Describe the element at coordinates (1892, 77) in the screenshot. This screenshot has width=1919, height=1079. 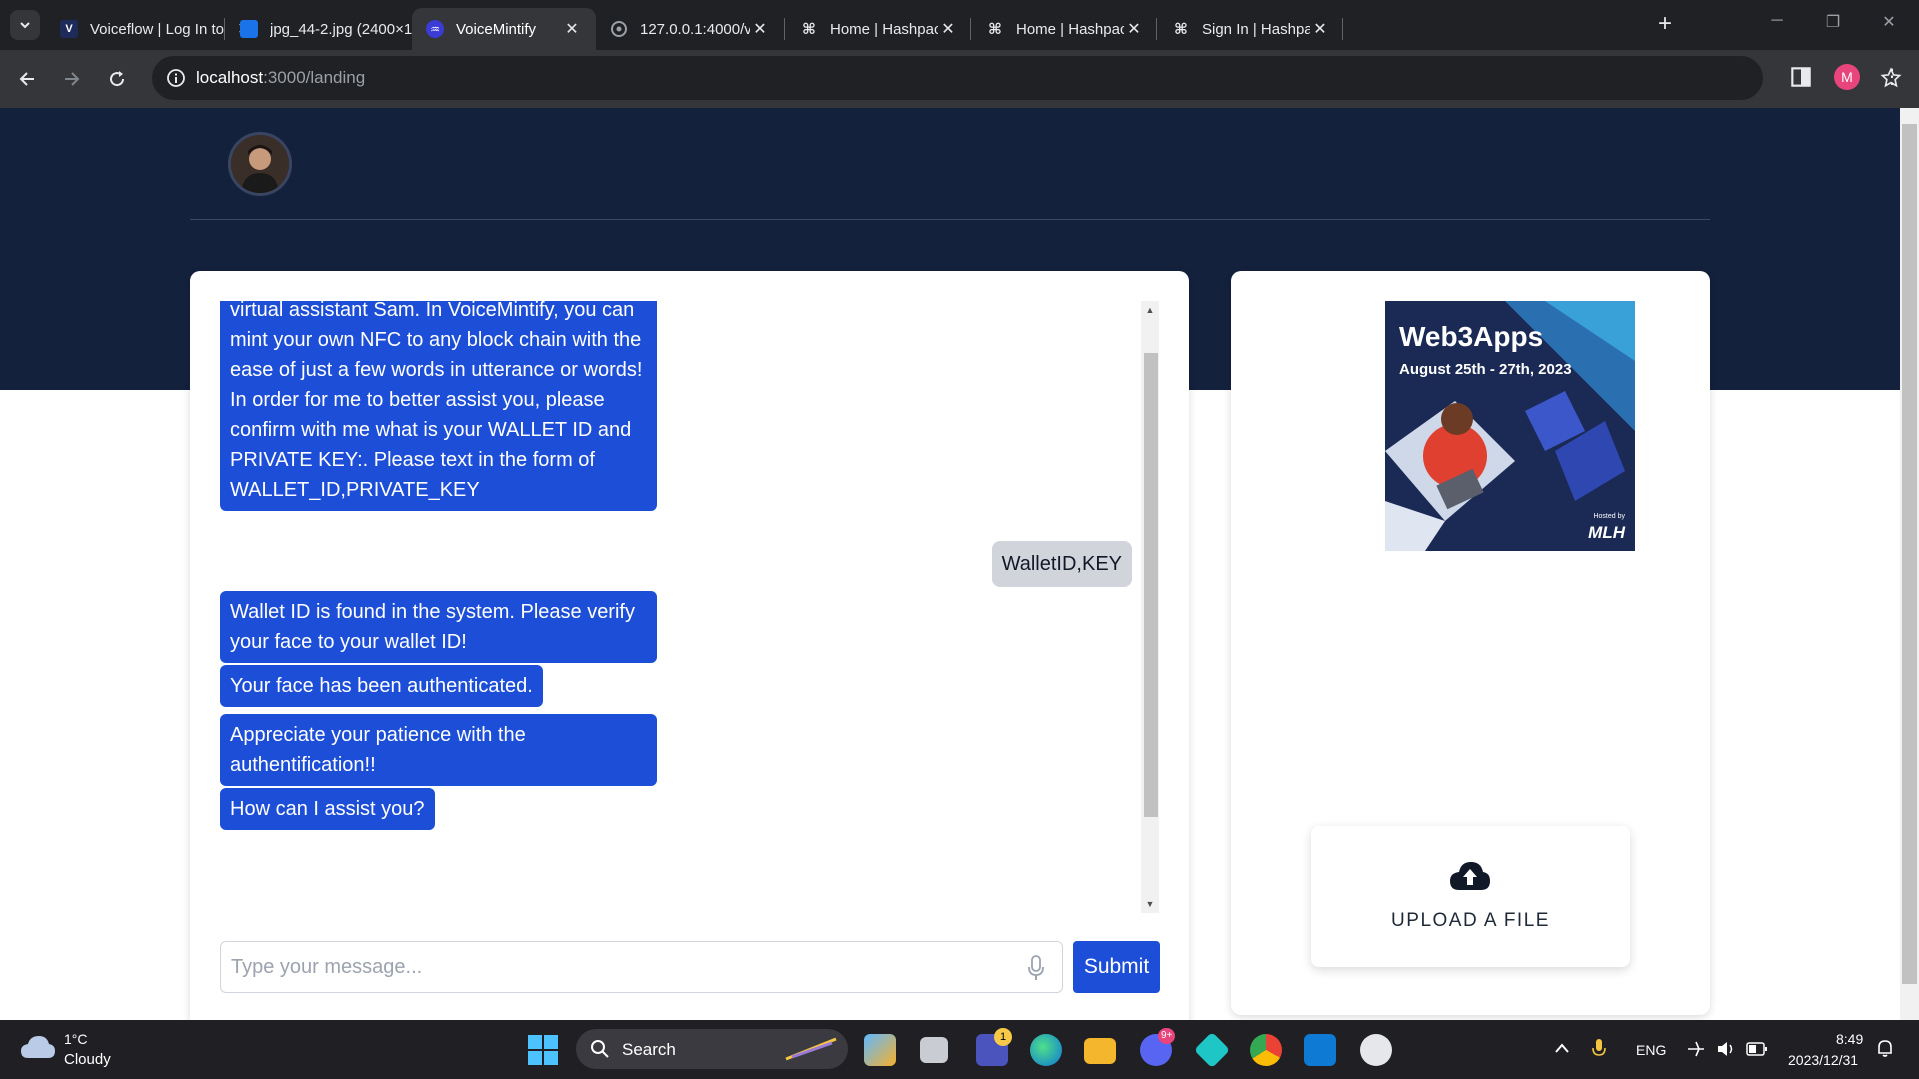
I see `browser-menu-icon: ⋮` at that location.